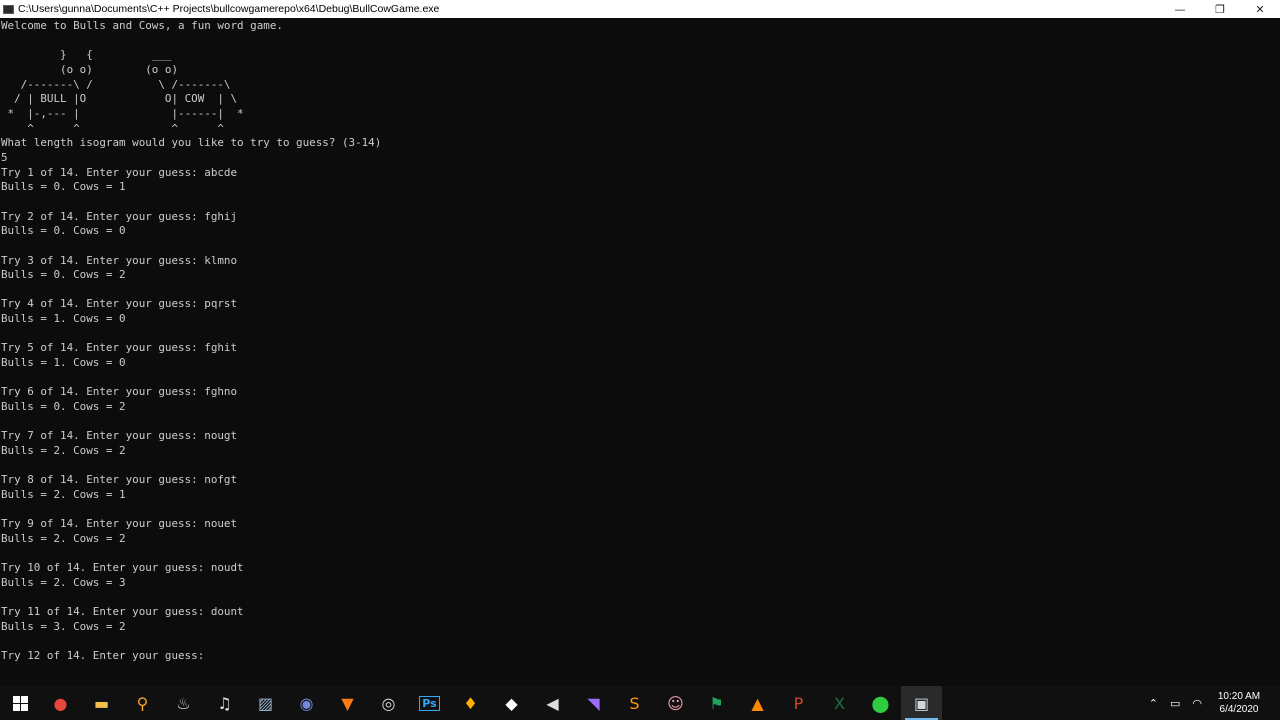 The width and height of the screenshot is (1280, 720). I want to click on start-button, so click(20, 703).